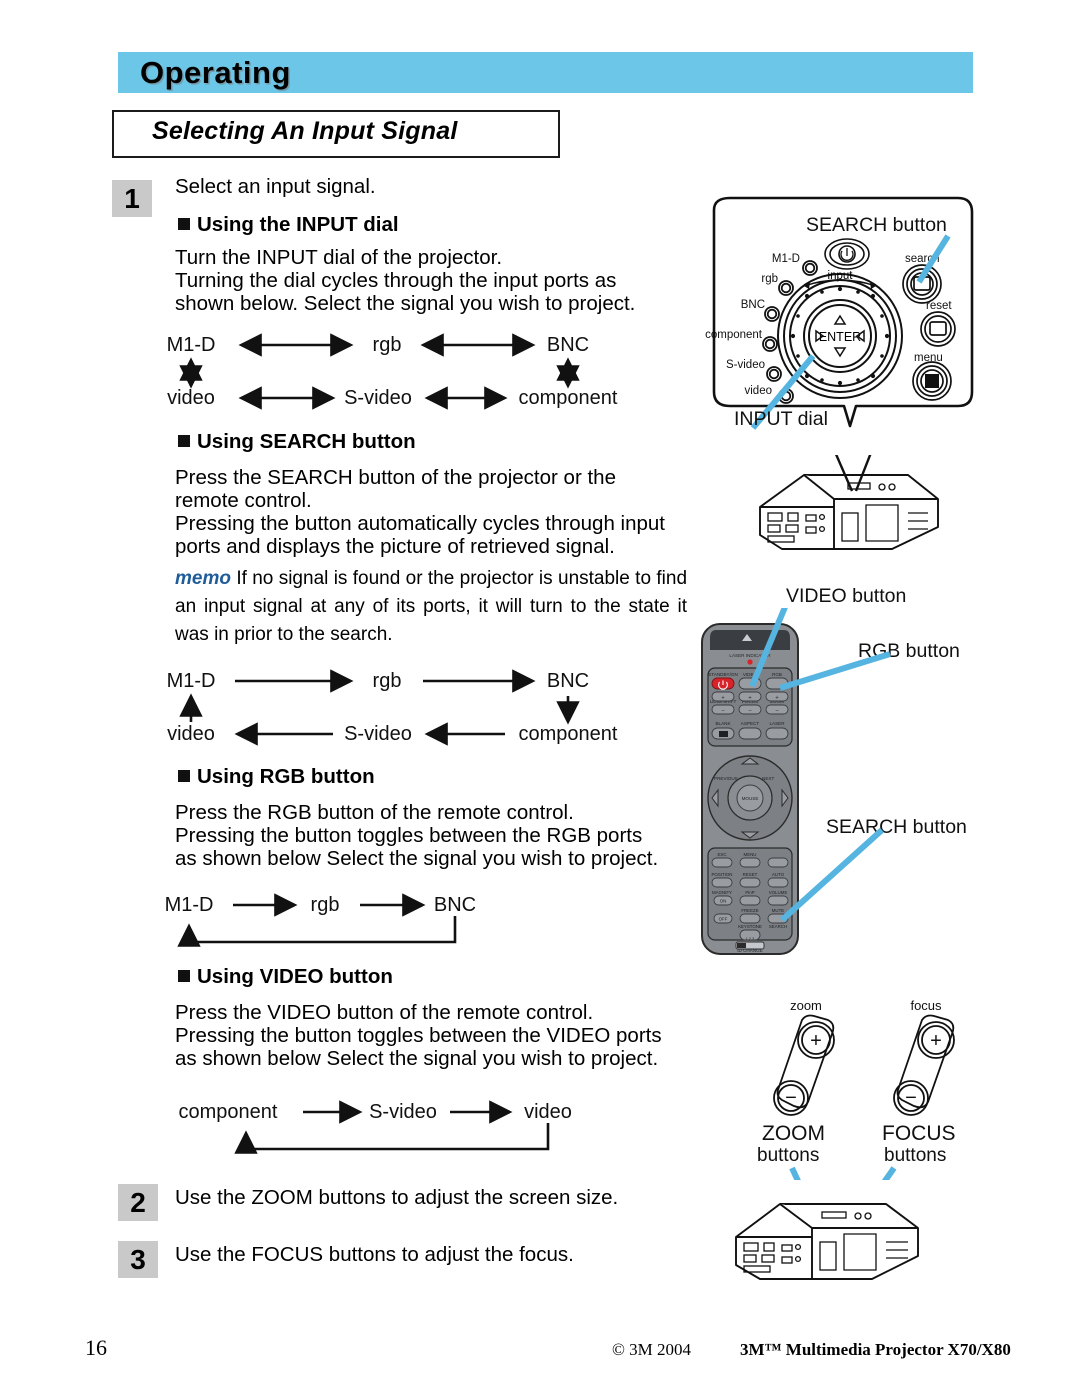 The height and width of the screenshot is (1397, 1080). I want to click on callout-search-button-panel: SEARCH button, so click(876, 225).